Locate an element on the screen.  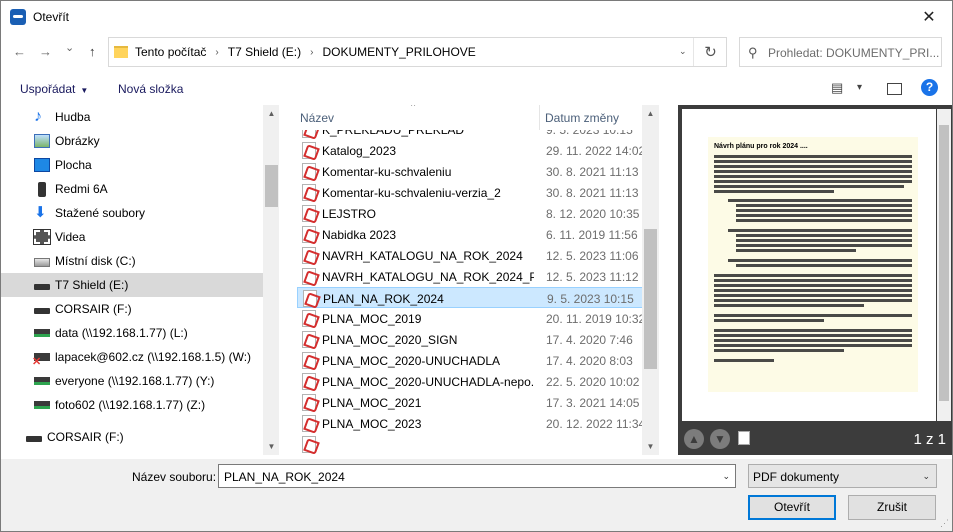
file-row: PLNA_MOC_2023 20. 12. 2022 11:34 is located at coordinates (478, 423).